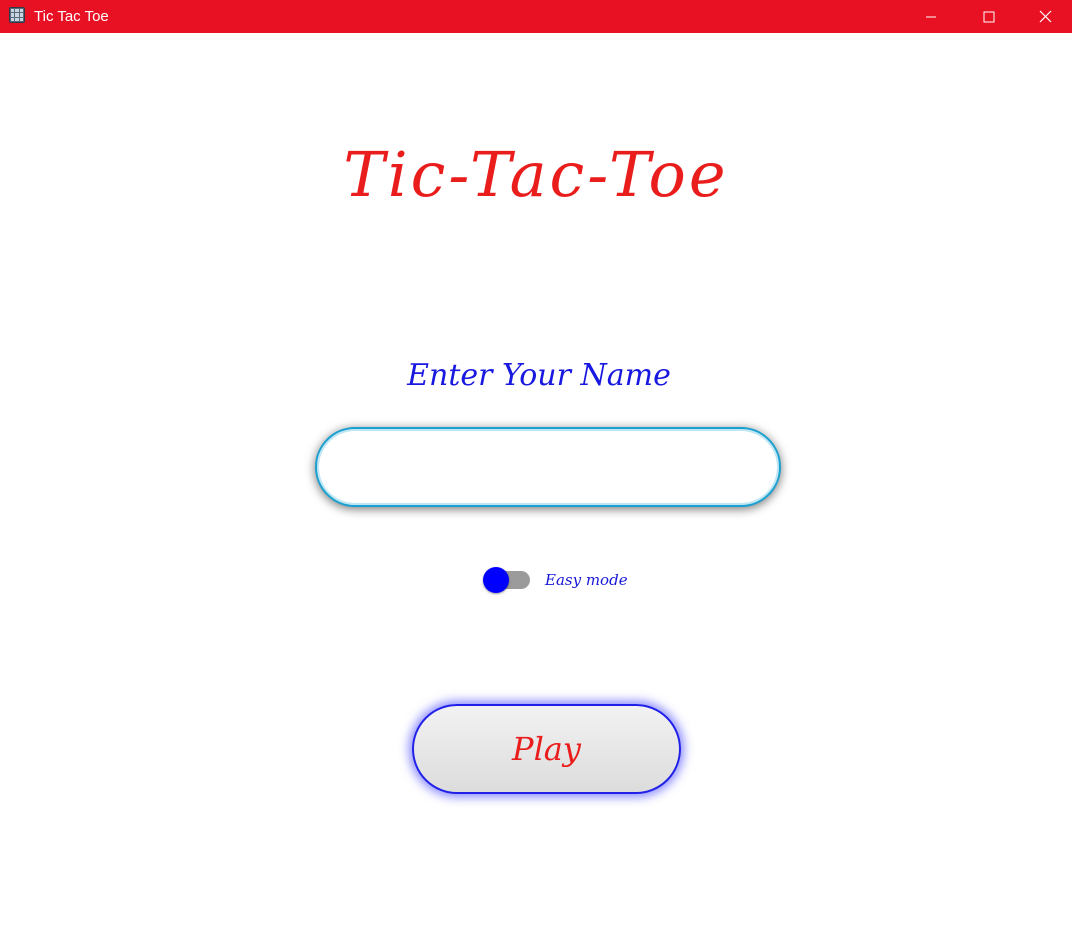 The width and height of the screenshot is (1072, 938). What do you see at coordinates (496, 580) in the screenshot?
I see `toggle-knob` at bounding box center [496, 580].